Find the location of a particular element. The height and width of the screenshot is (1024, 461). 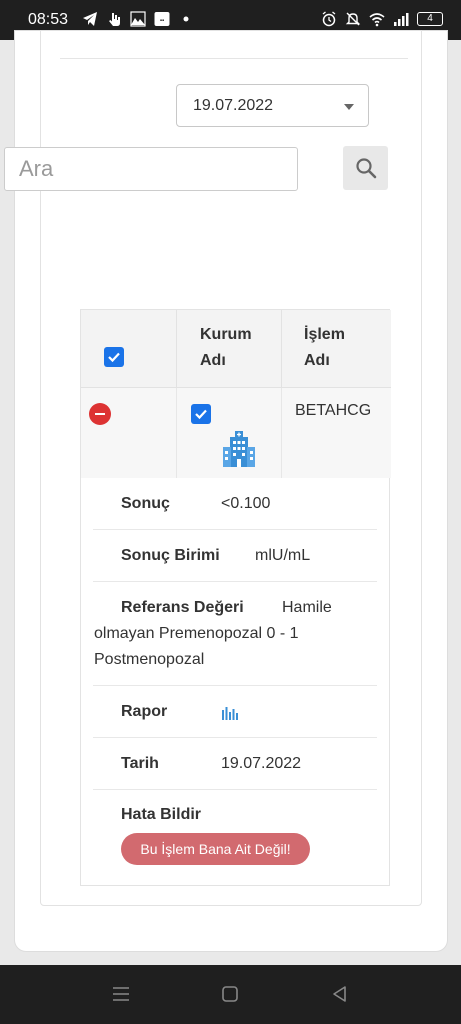

gallery-icon is located at coordinates (138, 19).